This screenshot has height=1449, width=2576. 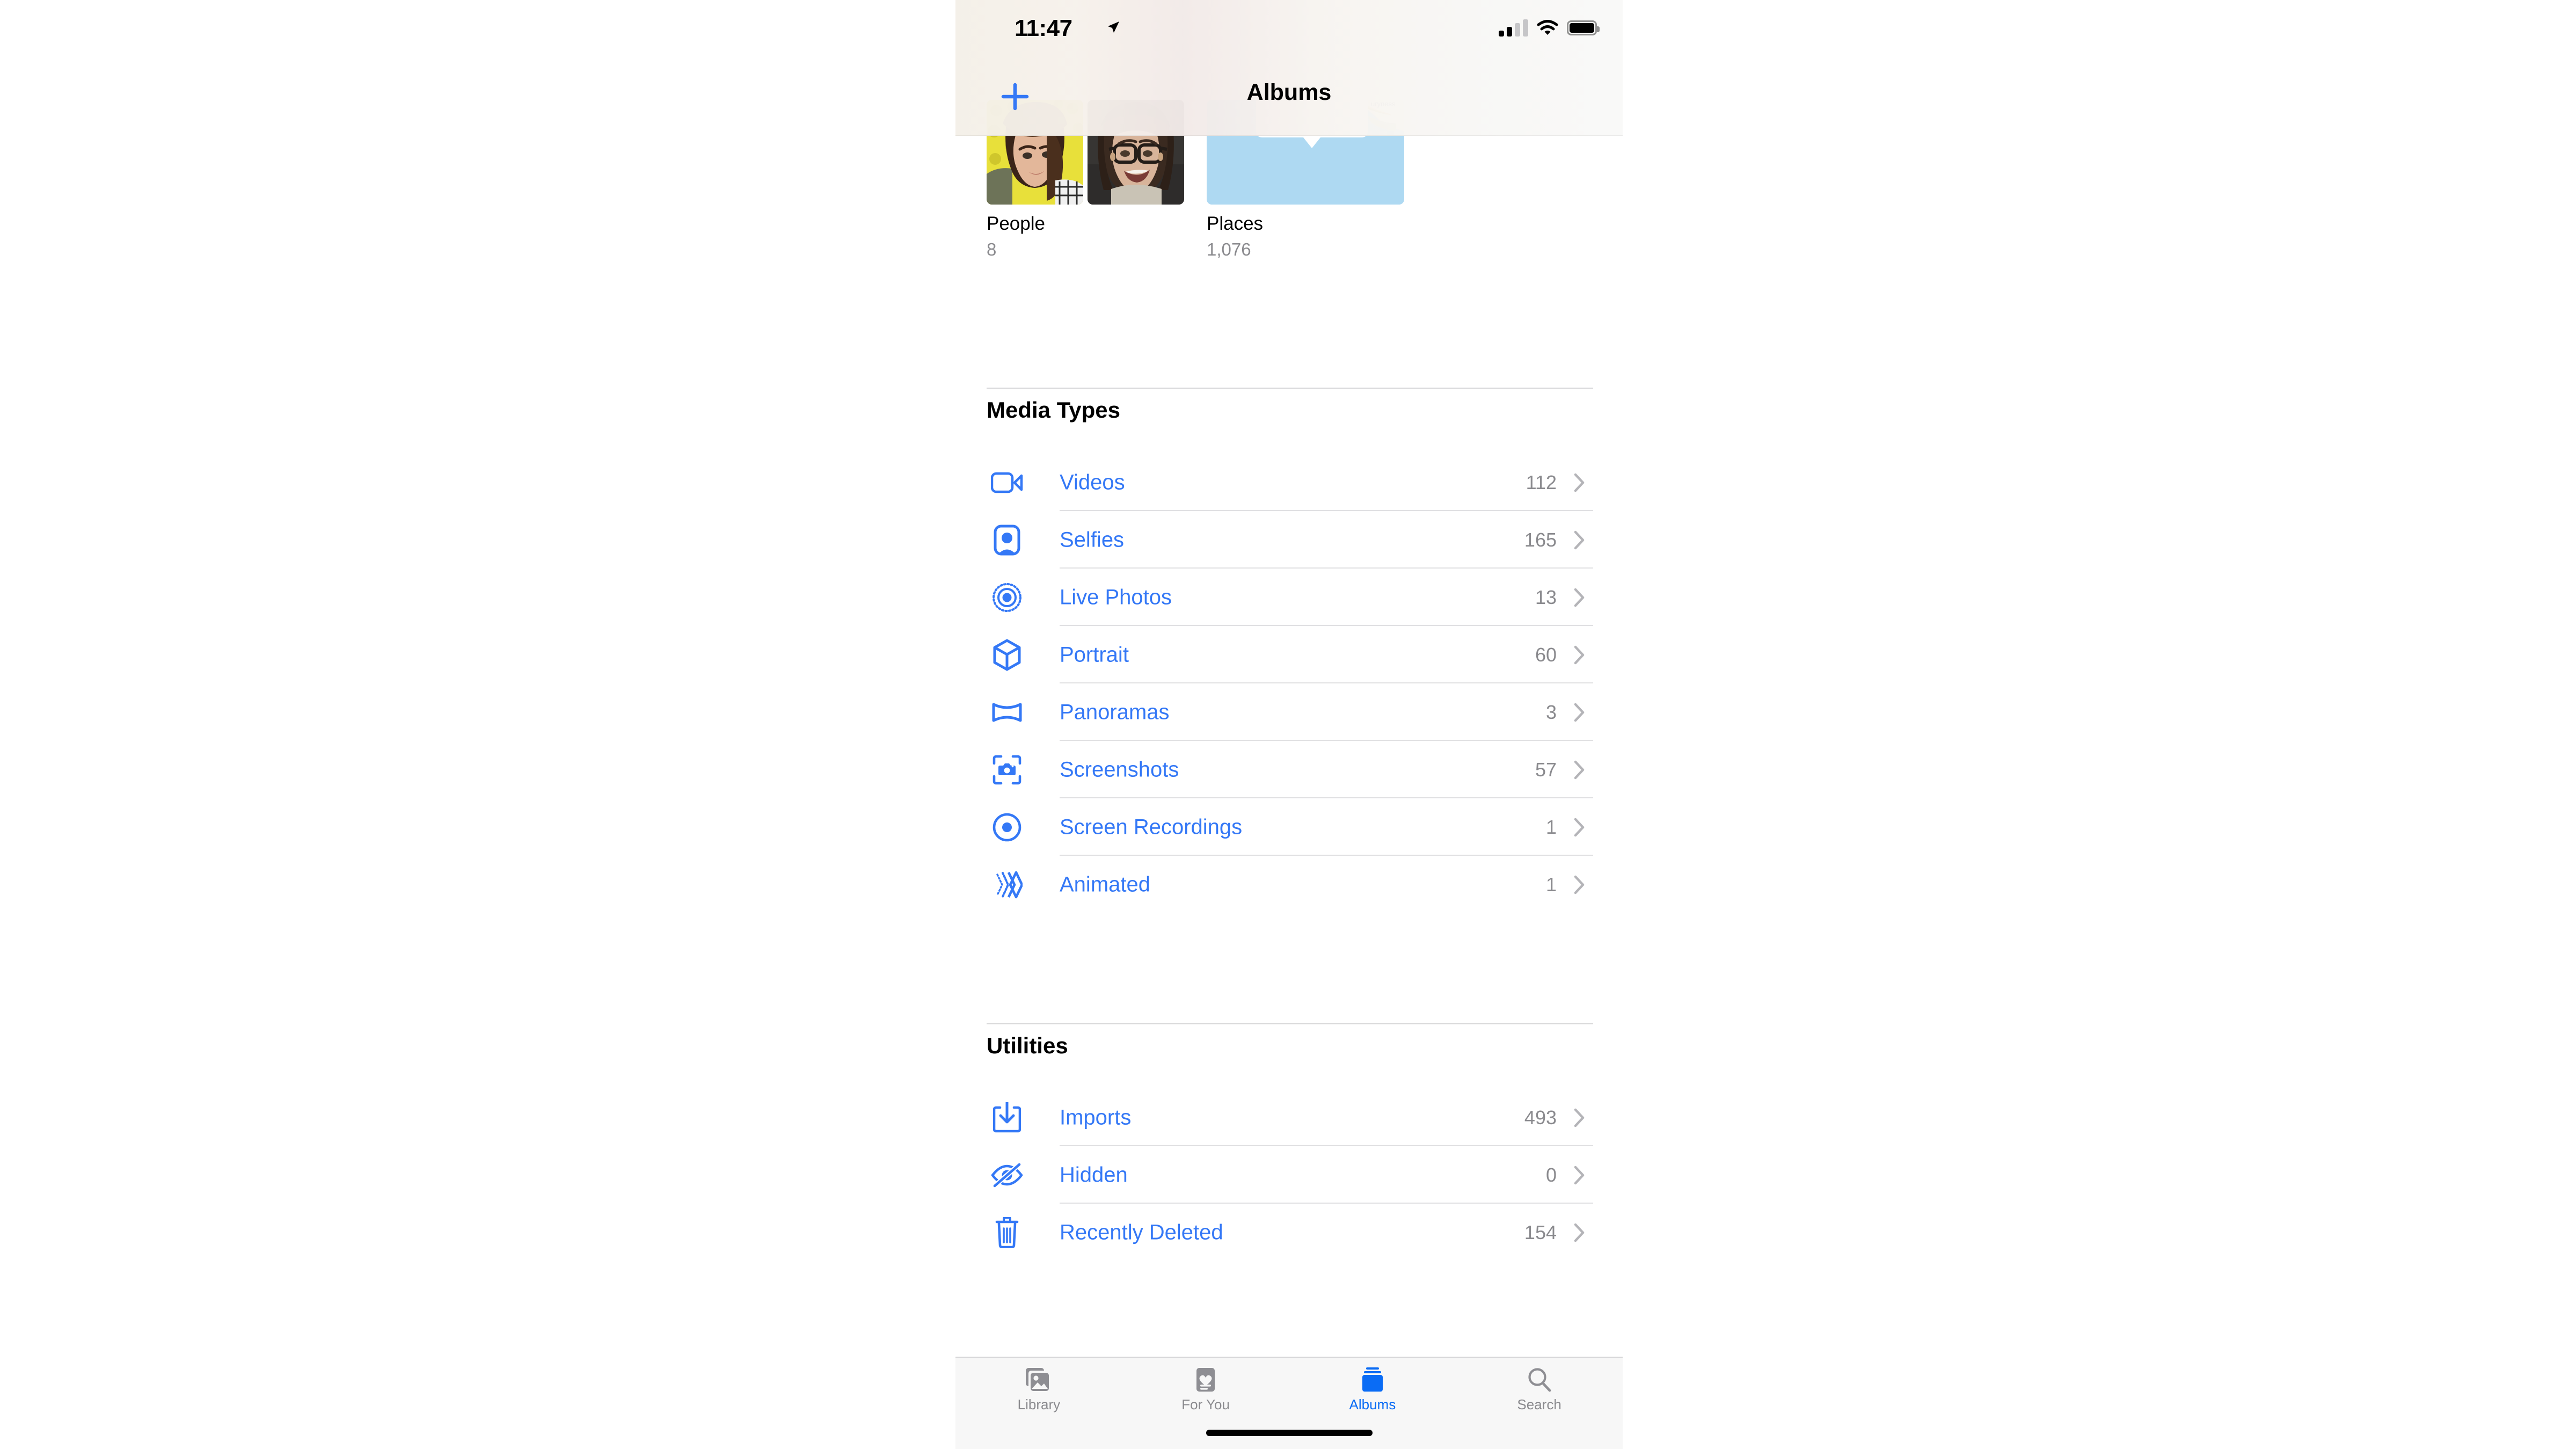 What do you see at coordinates (1290, 712) in the screenshot?
I see `media-row-panoramas: Panoramas 3` at bounding box center [1290, 712].